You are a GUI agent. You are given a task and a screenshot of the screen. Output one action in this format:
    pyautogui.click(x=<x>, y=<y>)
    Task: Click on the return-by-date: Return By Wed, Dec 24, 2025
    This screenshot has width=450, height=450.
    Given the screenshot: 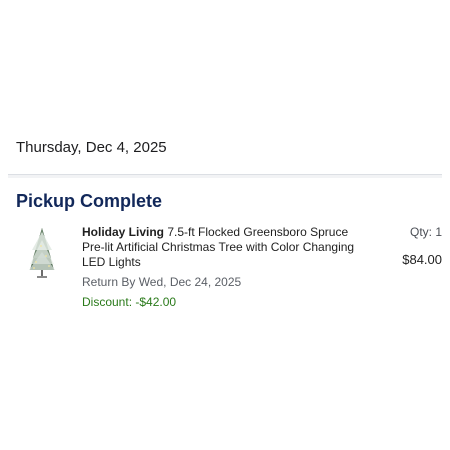 What is the action you would take?
    pyautogui.click(x=162, y=282)
    